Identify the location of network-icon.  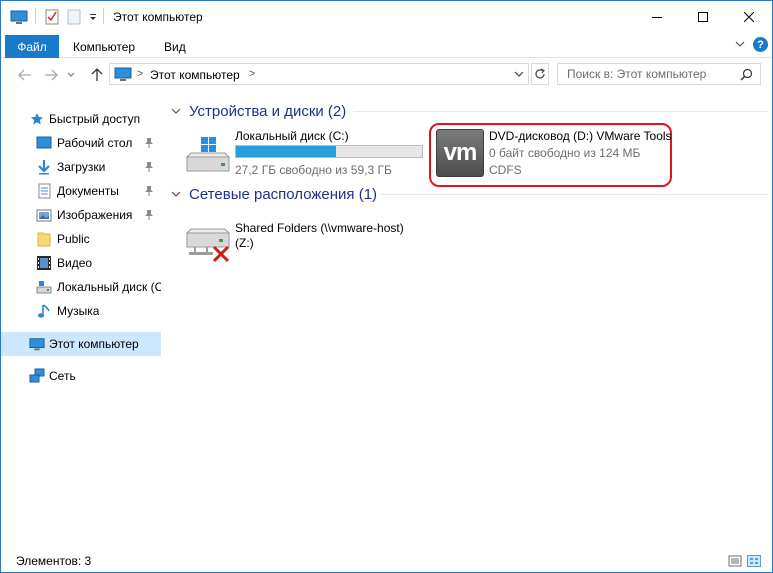
(37, 376).